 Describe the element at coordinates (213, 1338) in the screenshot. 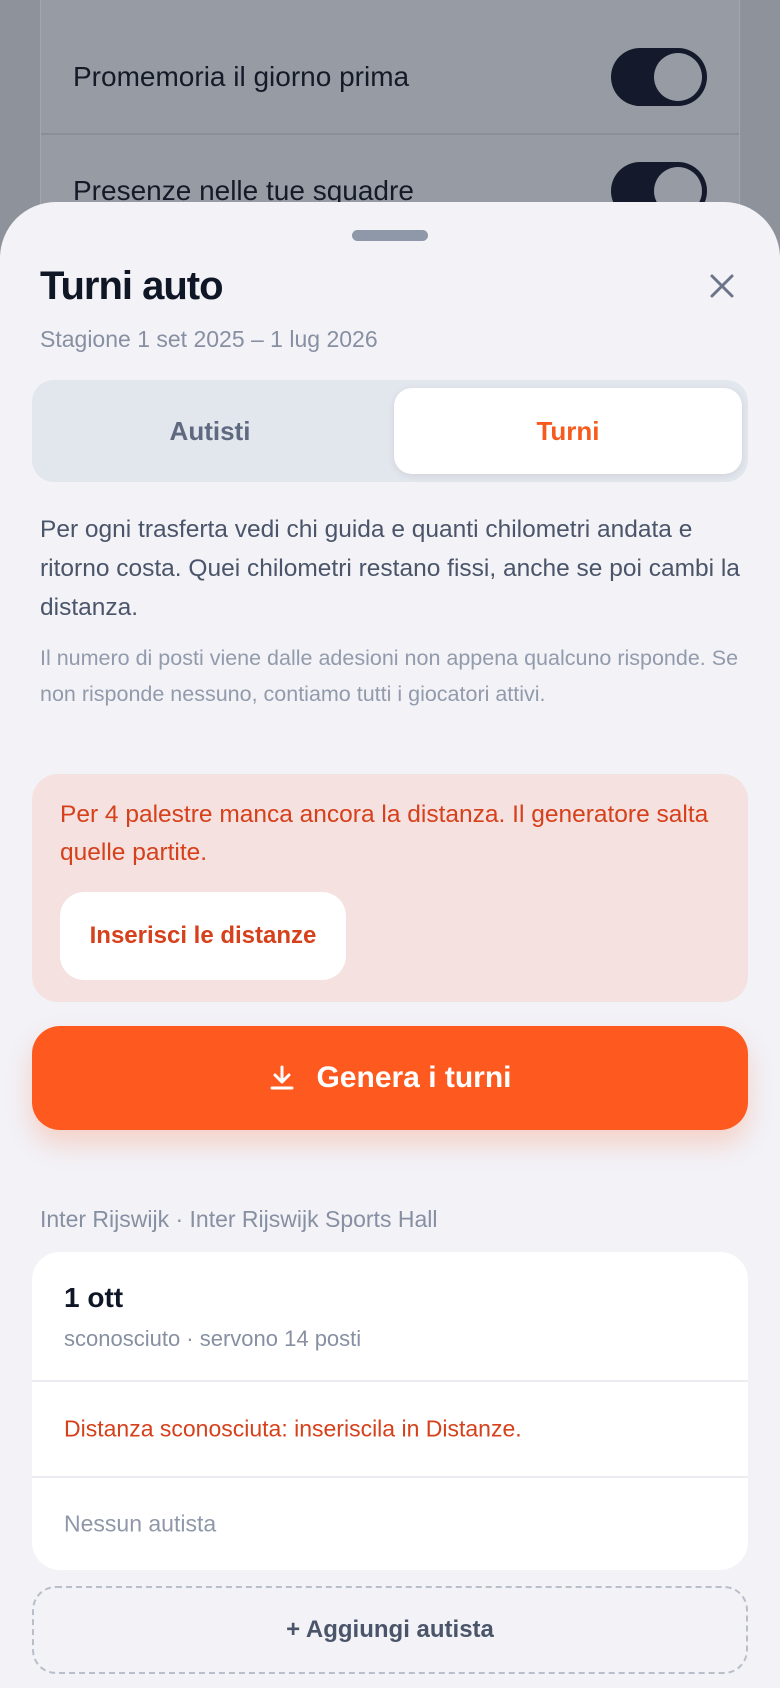

I see `match-meta: sconosciuto · servono 14 posti` at that location.